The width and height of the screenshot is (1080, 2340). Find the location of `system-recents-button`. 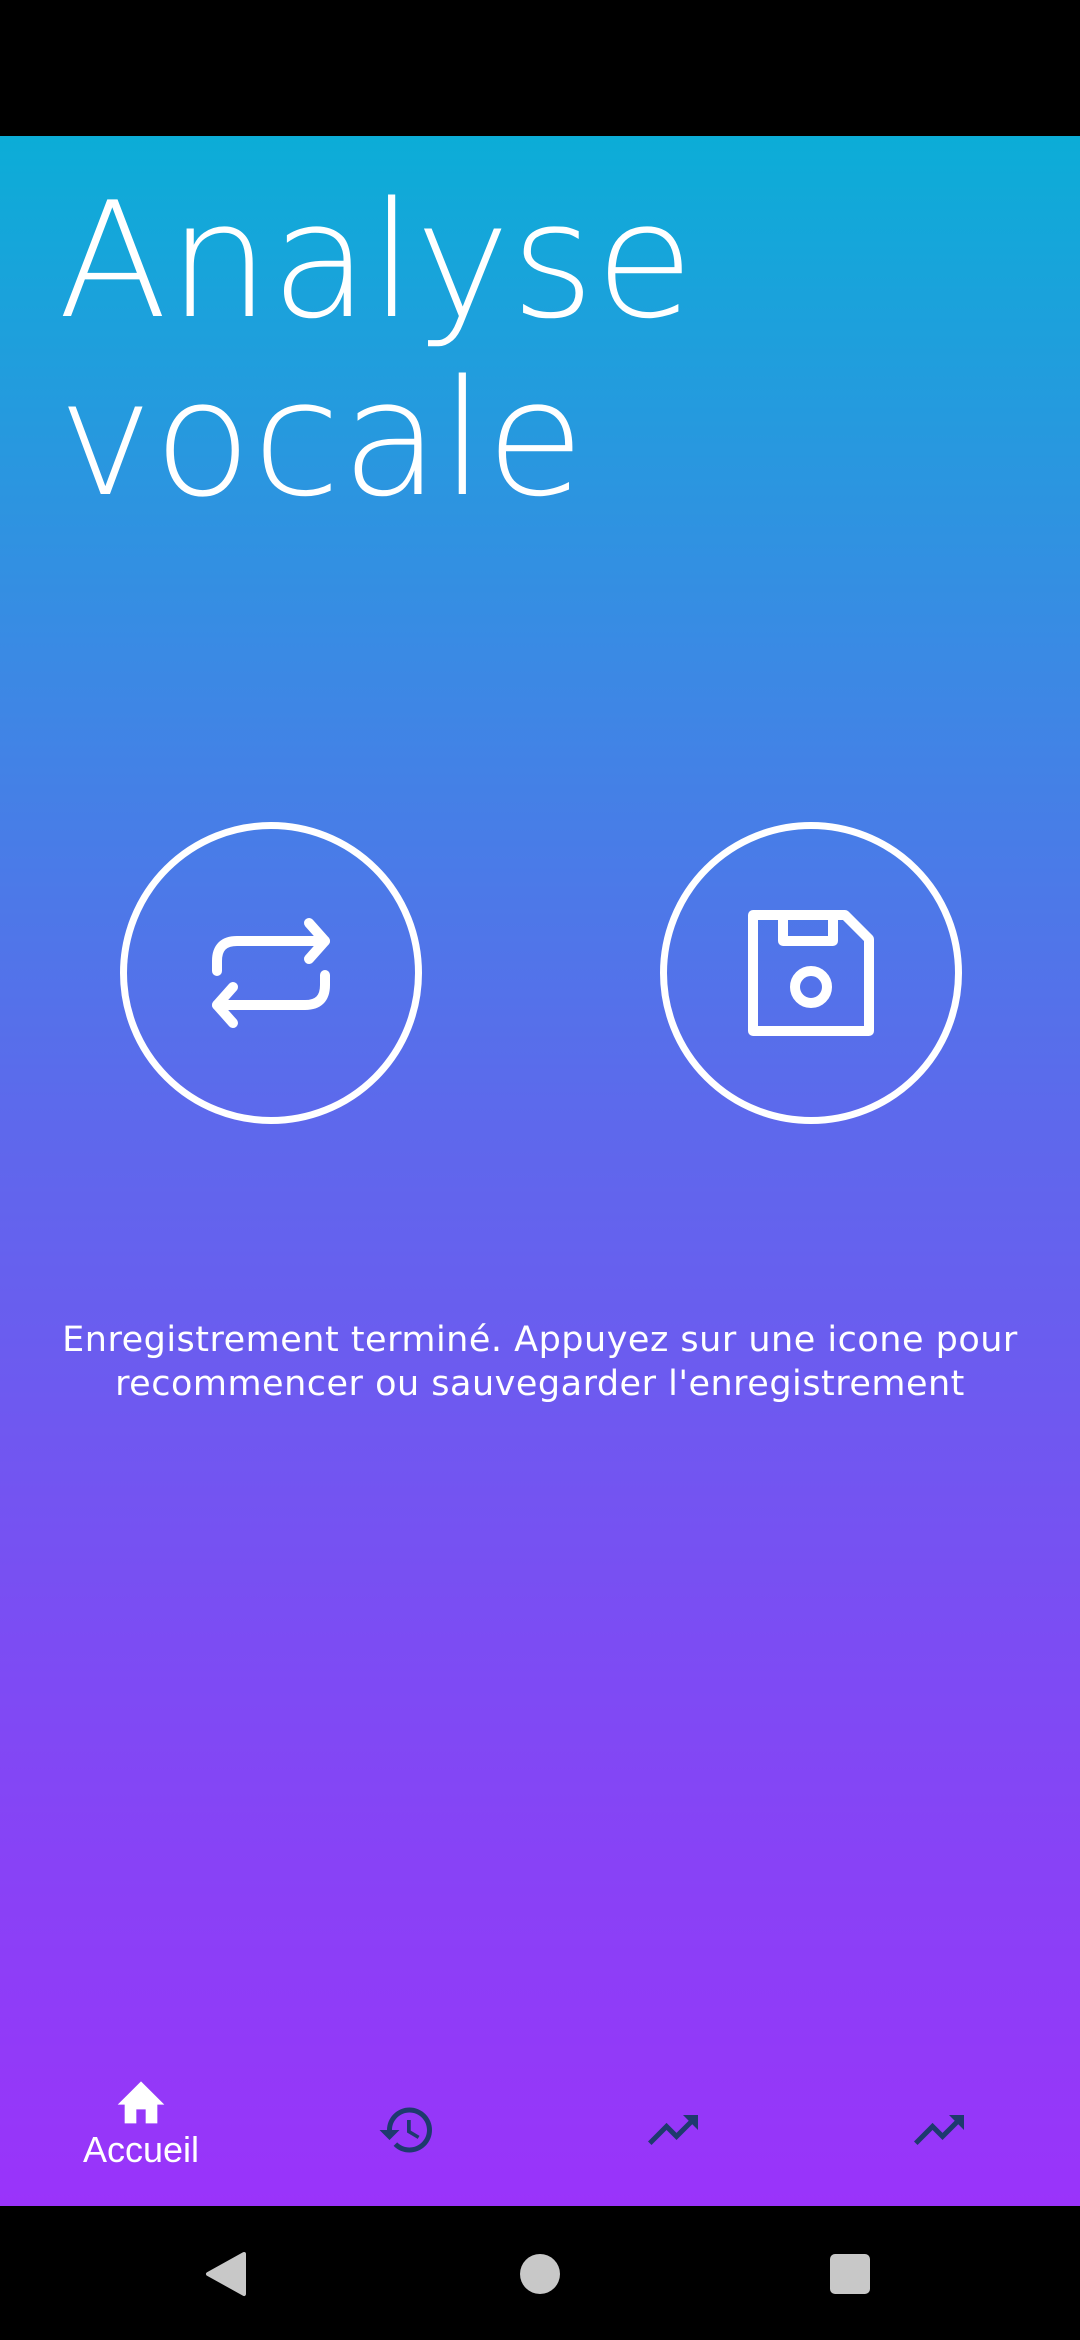

system-recents-button is located at coordinates (850, 2274).